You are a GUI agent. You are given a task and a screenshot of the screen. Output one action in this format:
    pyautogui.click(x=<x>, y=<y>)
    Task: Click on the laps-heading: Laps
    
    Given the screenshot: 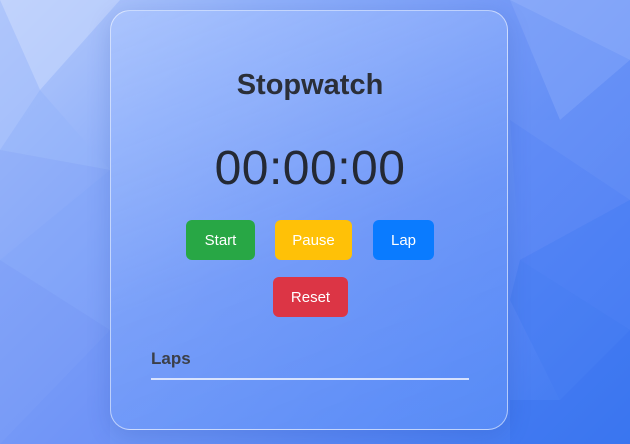 What is the action you would take?
    pyautogui.click(x=171, y=358)
    